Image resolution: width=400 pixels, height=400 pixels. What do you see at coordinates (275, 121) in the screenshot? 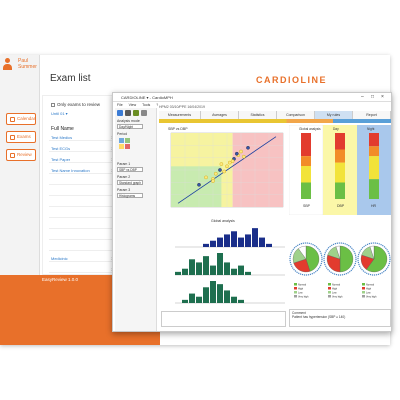
I see `timeline-bar` at bounding box center [275, 121].